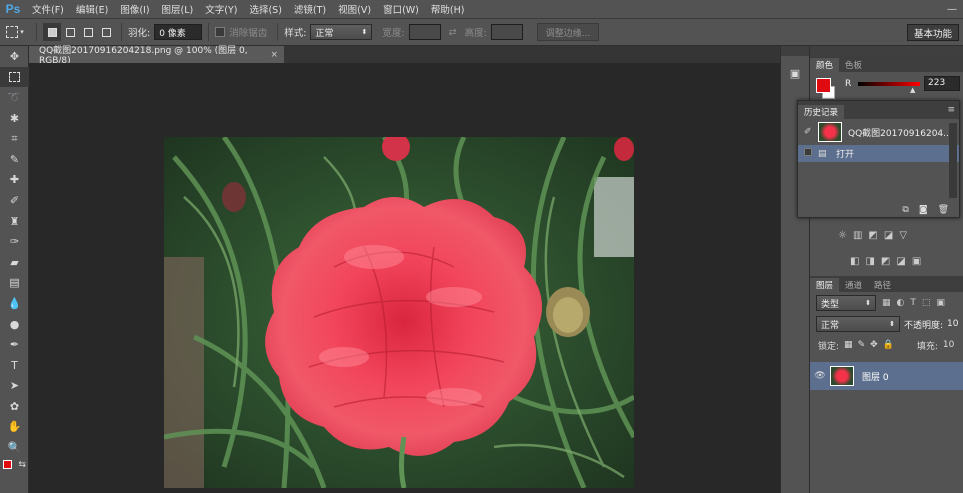 Image resolution: width=963 pixels, height=493 pixels. Describe the element at coordinates (811, 132) in the screenshot. I see `history-brush-source-icon: ✐` at that location.